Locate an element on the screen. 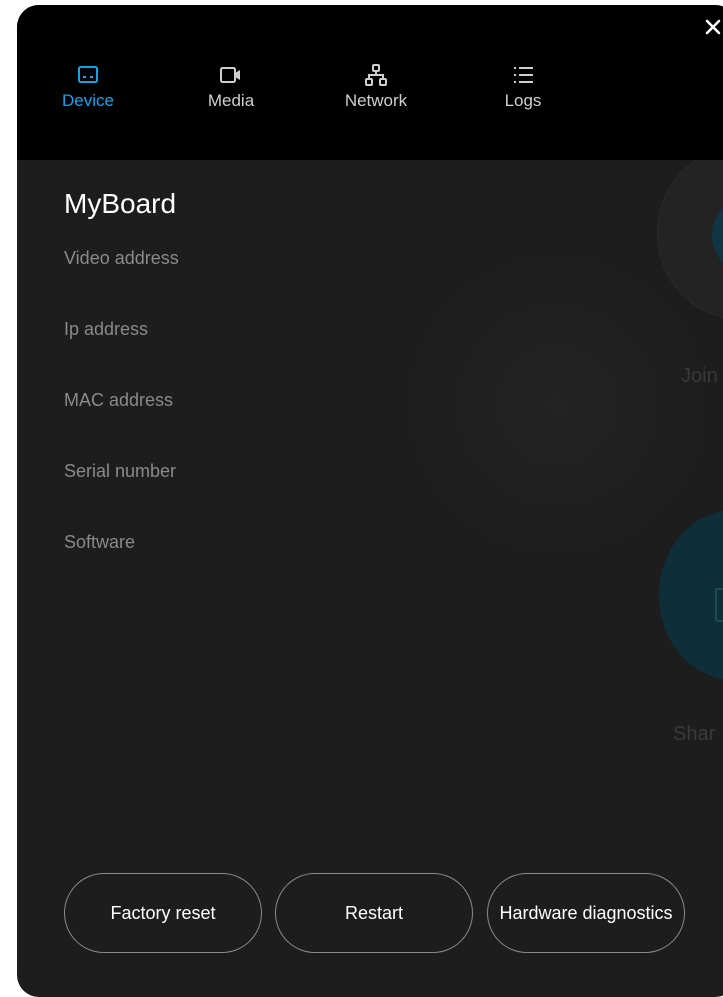 This screenshot has width=723, height=997. tab-logs: Logs is located at coordinates (523, 87).